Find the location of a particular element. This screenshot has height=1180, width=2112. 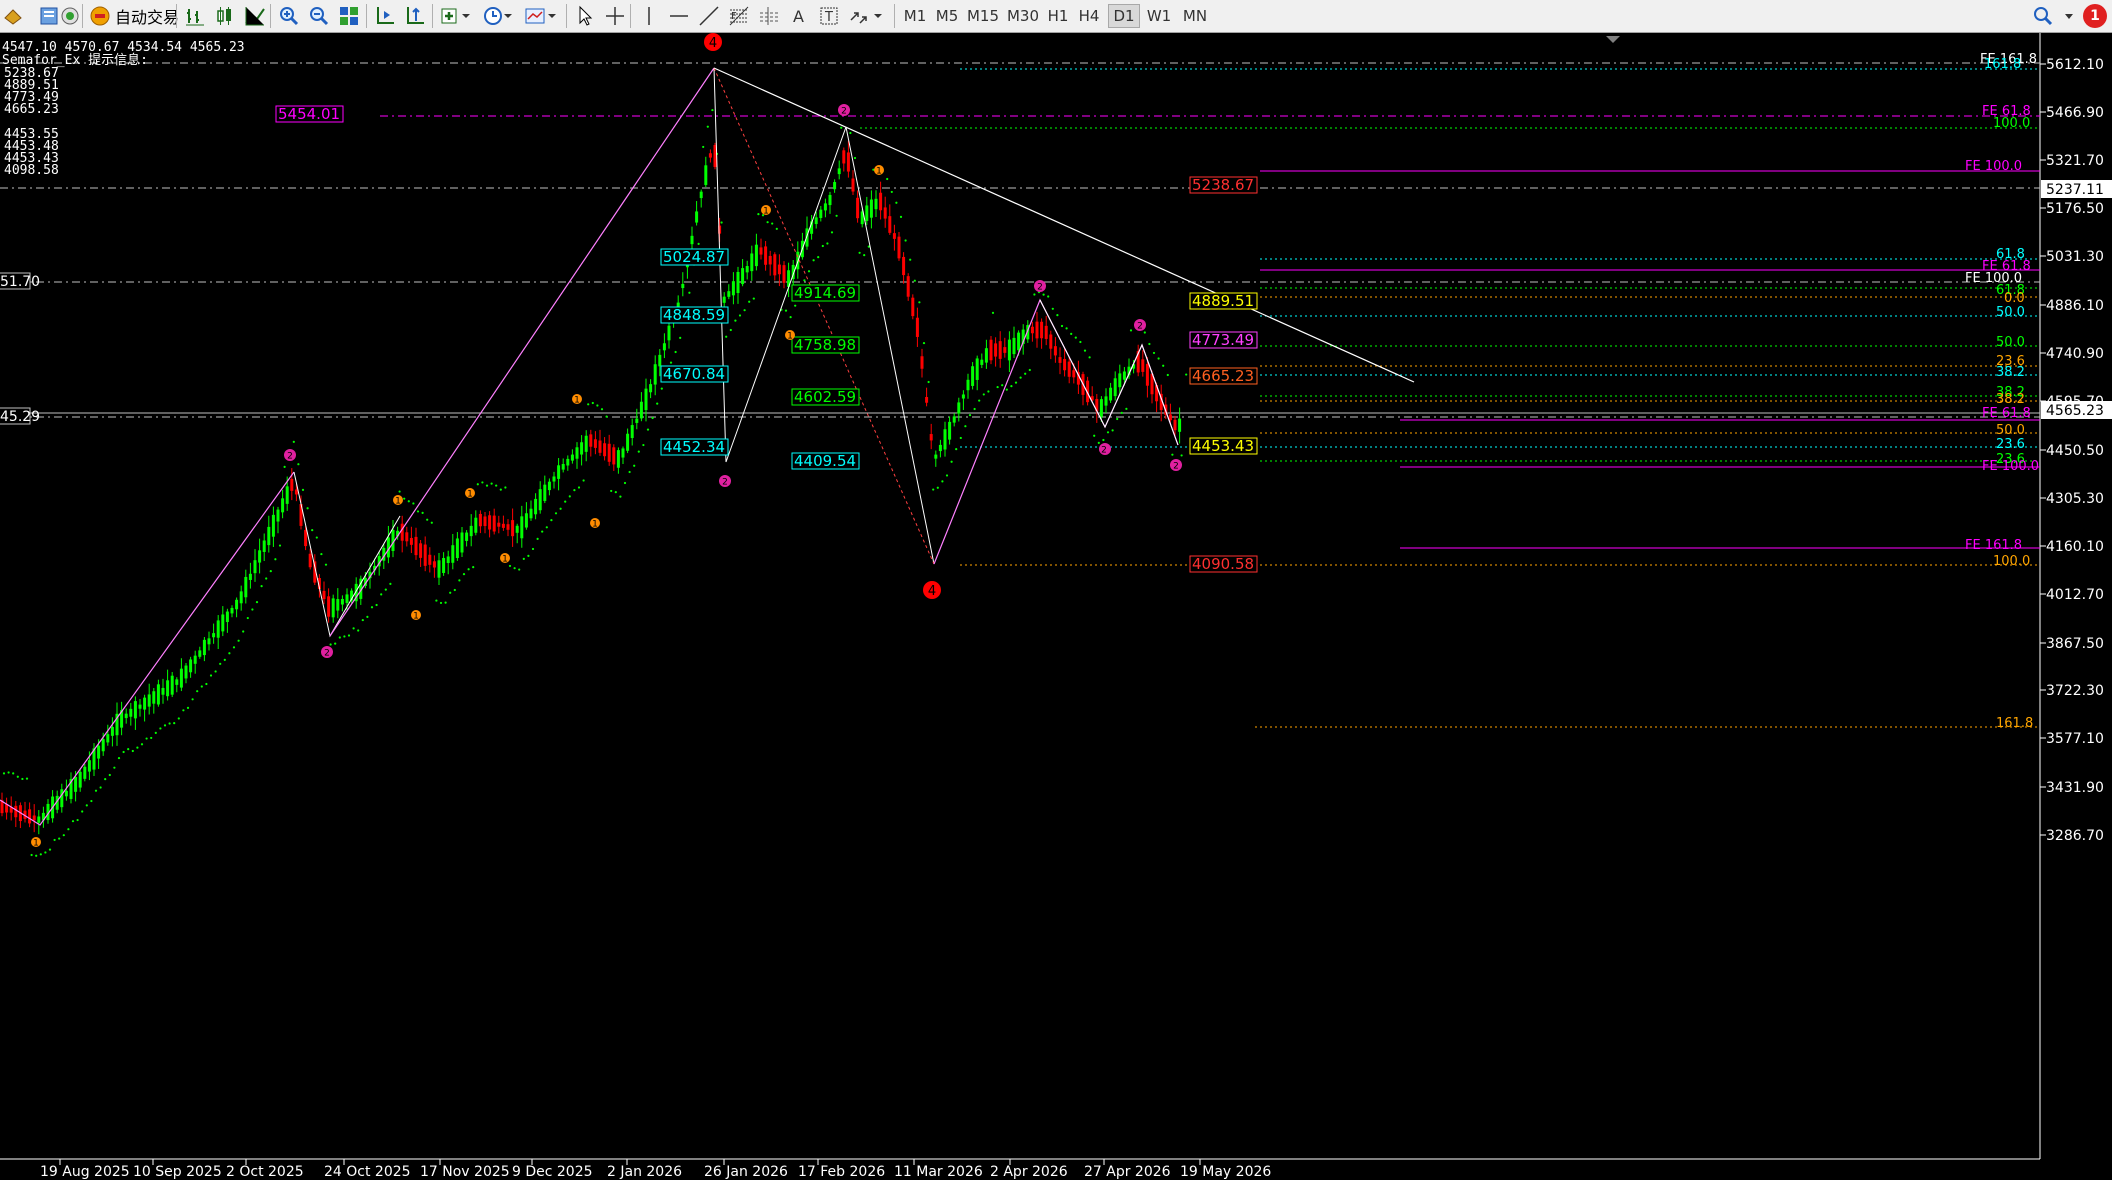

zoom-out-icon is located at coordinates (319, 15).